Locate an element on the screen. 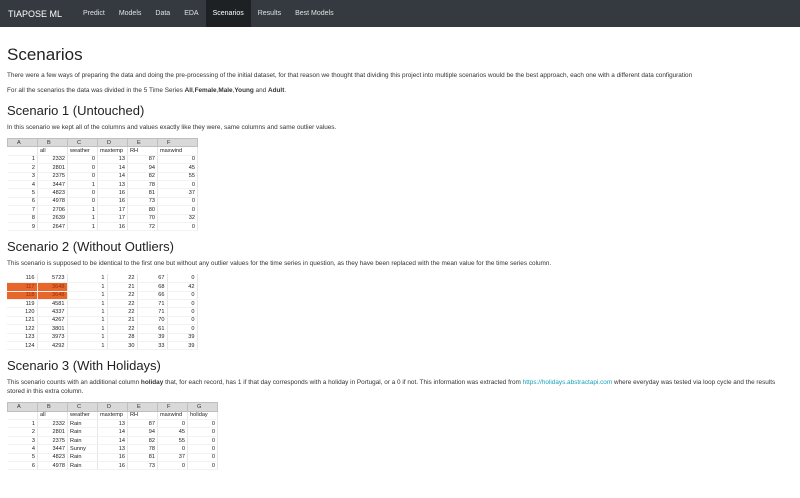 This screenshot has height=498, width=800. table-cell: 16 is located at coordinates (112, 466).